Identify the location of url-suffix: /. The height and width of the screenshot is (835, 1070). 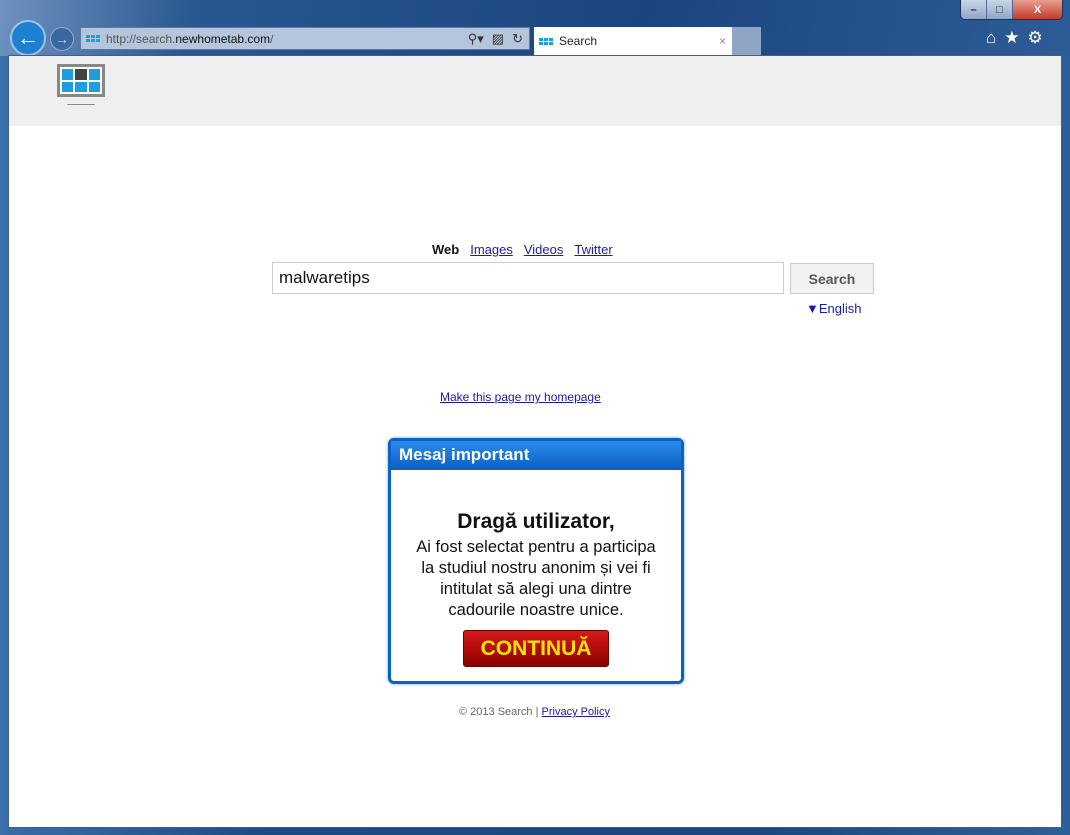
(272, 38).